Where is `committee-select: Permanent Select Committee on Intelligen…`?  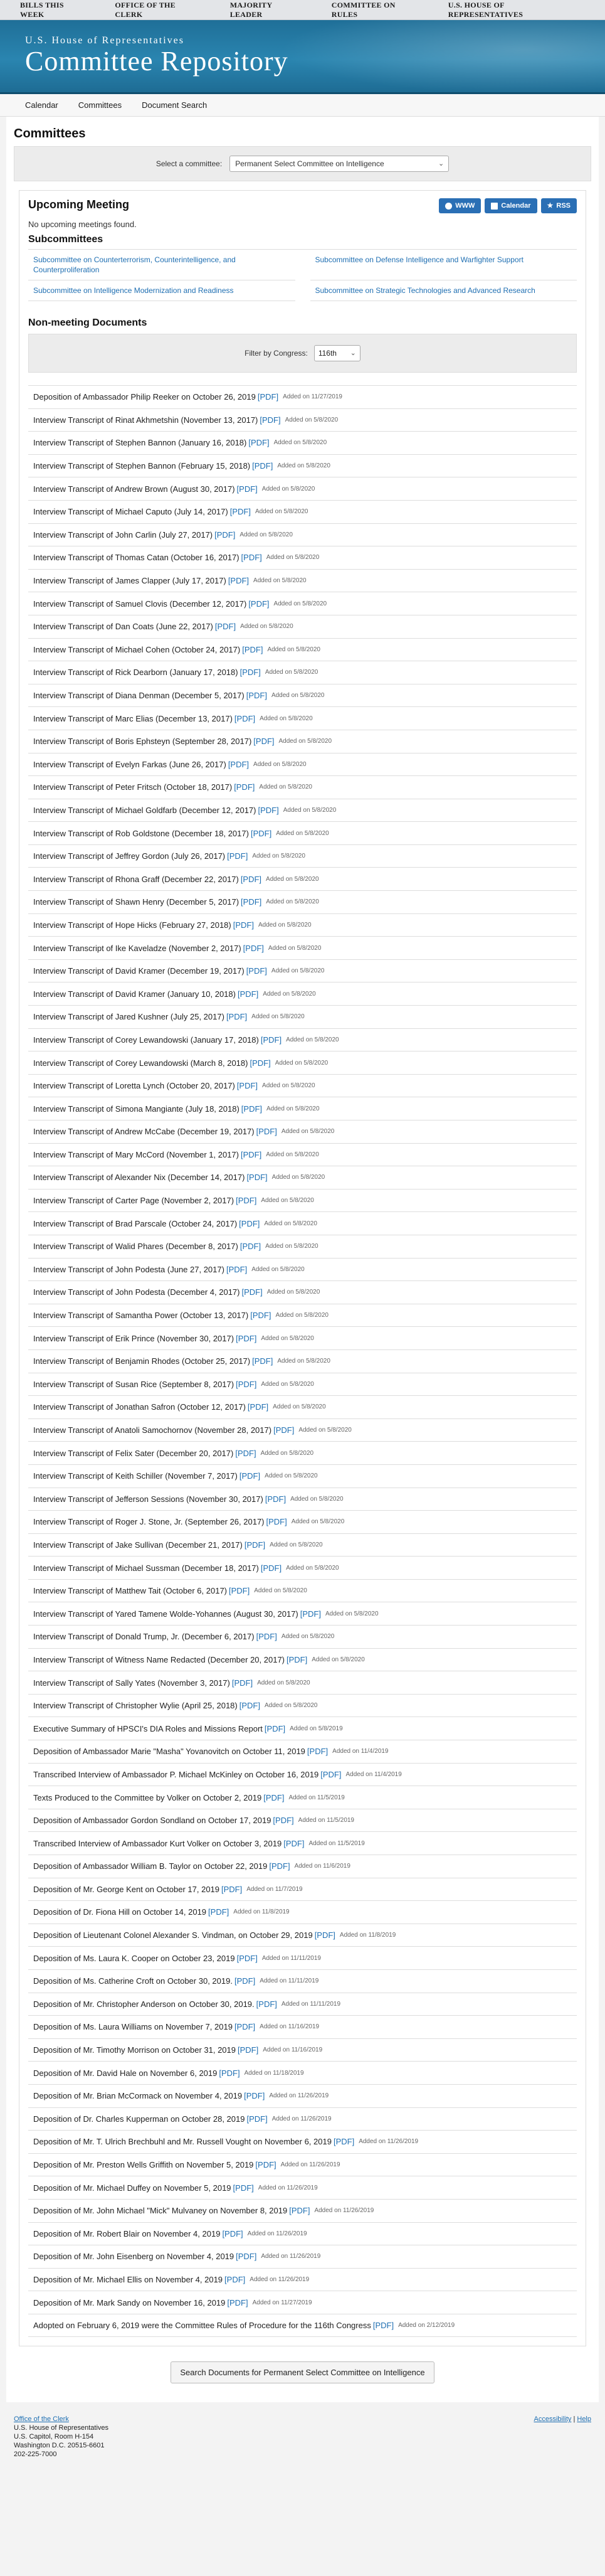 committee-select: Permanent Select Committee on Intelligen… is located at coordinates (339, 164).